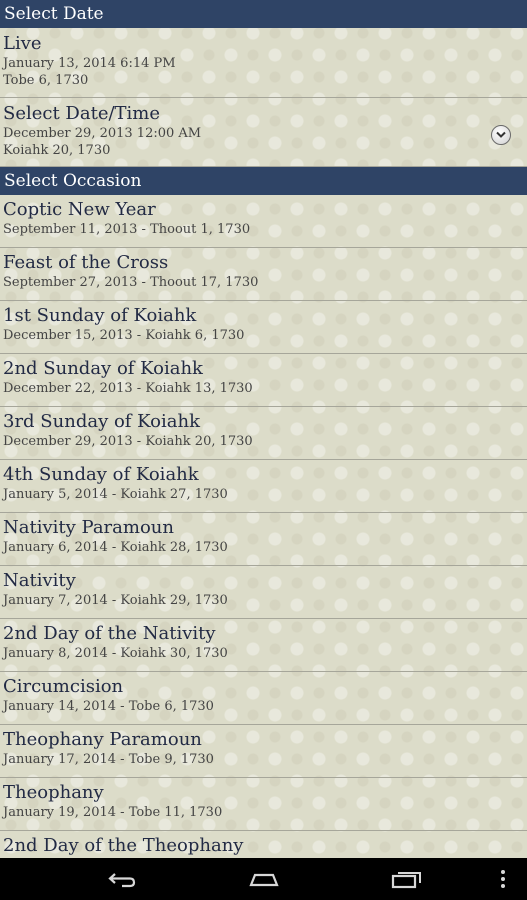 The height and width of the screenshot is (900, 527). Describe the element at coordinates (263, 14) in the screenshot. I see `select-date-header: Select Date` at that location.